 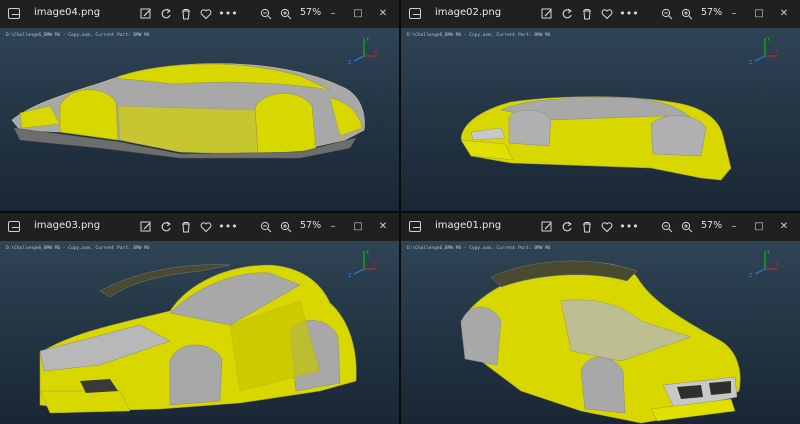 I want to click on file-name: image03.png, so click(x=67, y=225).